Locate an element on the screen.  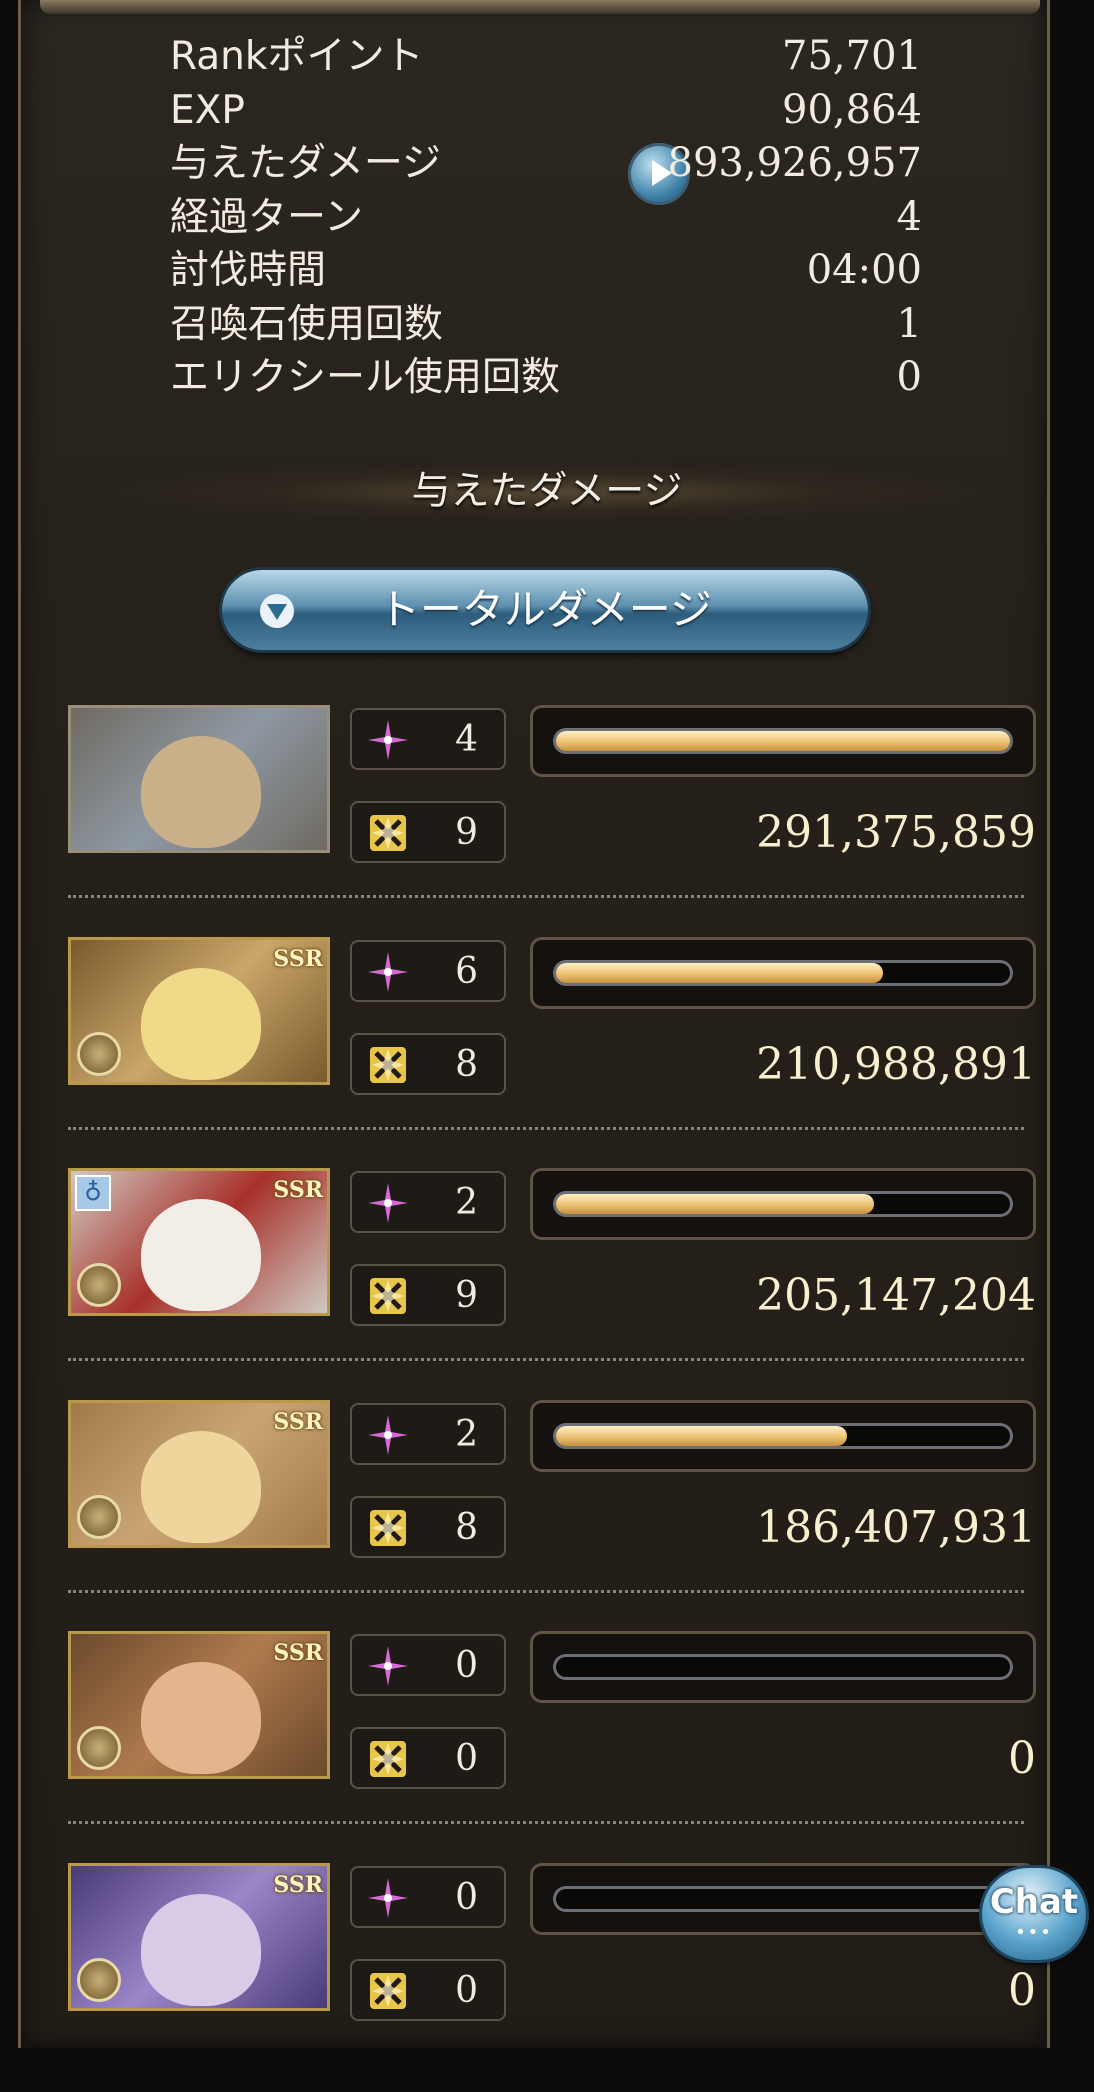
character-portrait is located at coordinates (199, 779).